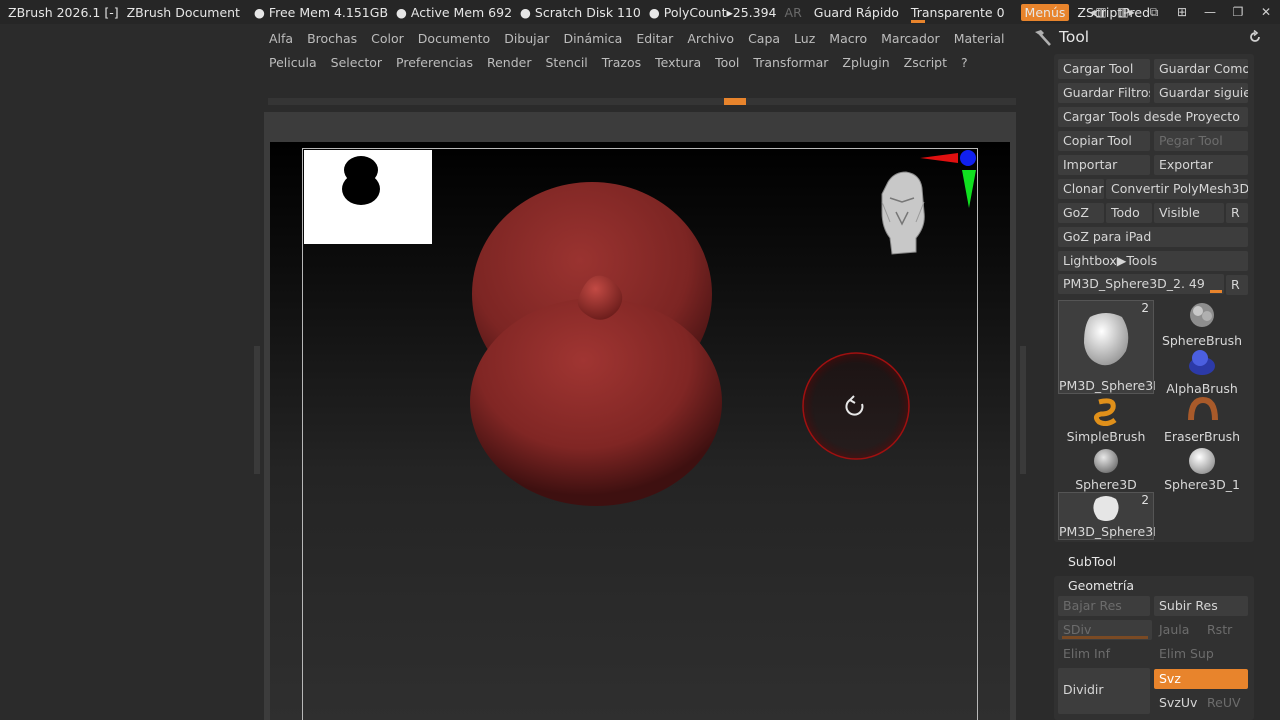 The image size is (1280, 720). I want to click on tool-item-pm3d-sphere-2: 2 PM3D_Sphere3D, so click(1106, 516).